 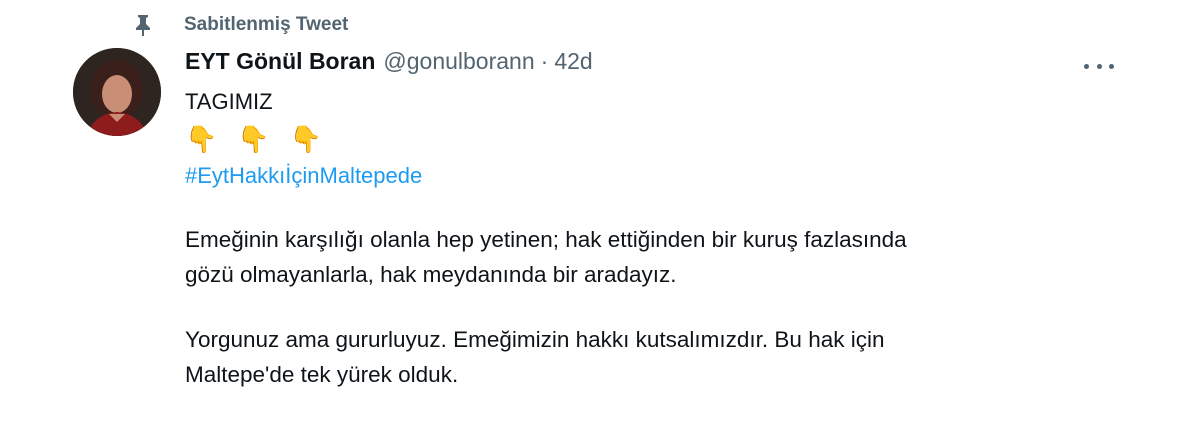 What do you see at coordinates (573, 61) in the screenshot?
I see `tweet-timestamp: 42d` at bounding box center [573, 61].